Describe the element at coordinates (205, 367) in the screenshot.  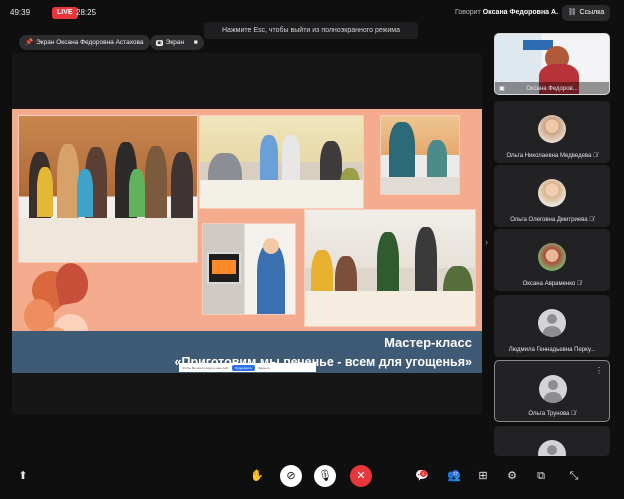
I see `cookie-banner-text: Чтобы Вы могли видеть наш сайт` at that location.